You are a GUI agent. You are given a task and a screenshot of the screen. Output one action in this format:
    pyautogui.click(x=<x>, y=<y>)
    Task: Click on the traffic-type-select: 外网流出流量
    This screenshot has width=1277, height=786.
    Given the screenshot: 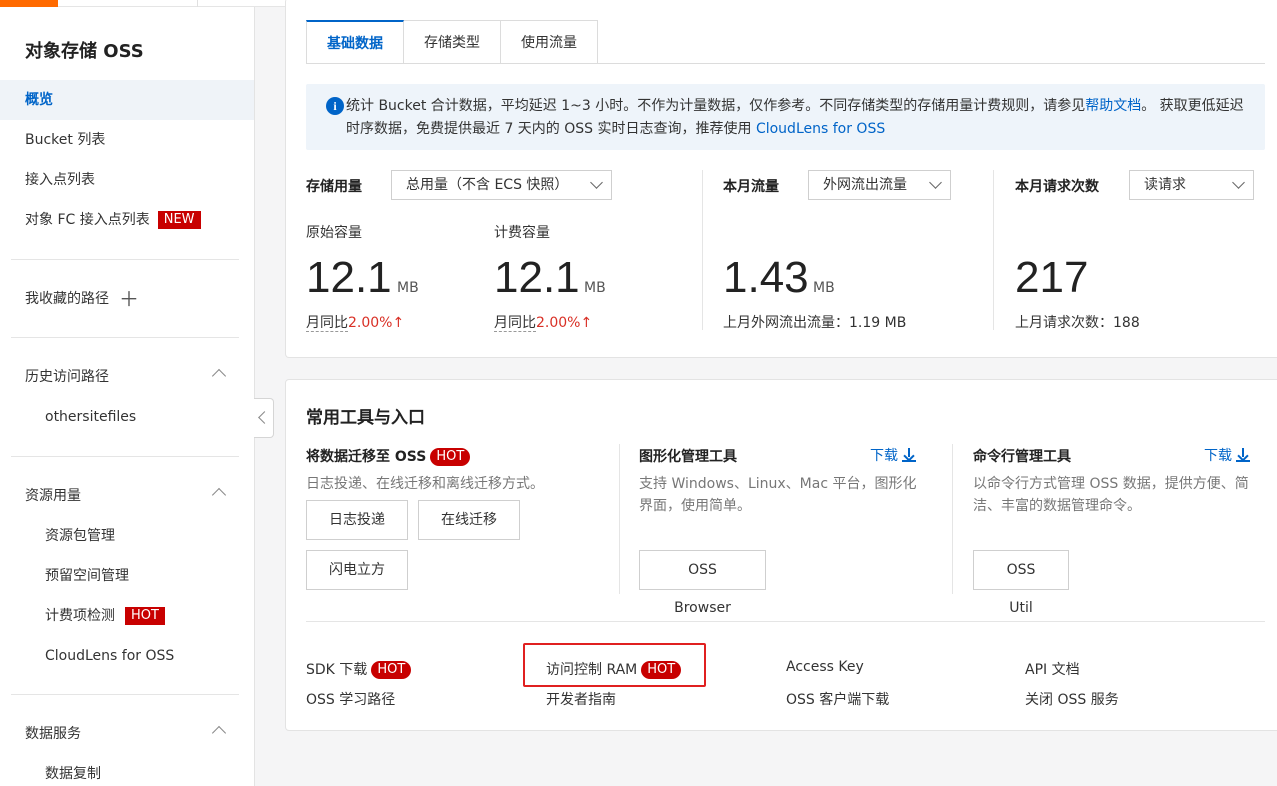 What is the action you would take?
    pyautogui.click(x=879, y=185)
    